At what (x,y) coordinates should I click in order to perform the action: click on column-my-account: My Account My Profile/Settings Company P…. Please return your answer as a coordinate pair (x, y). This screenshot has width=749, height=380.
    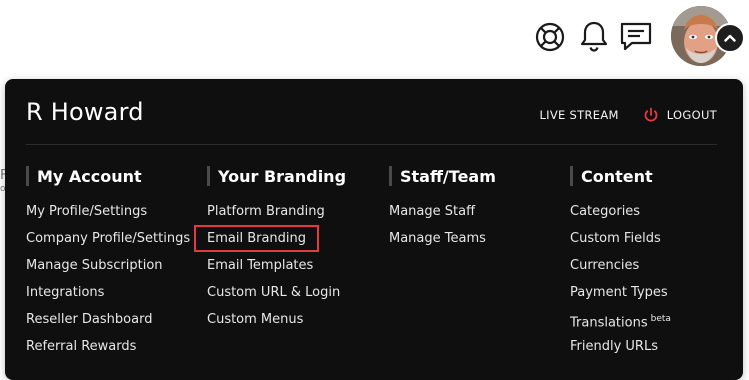
    Looking at the image, I should click on (113, 262).